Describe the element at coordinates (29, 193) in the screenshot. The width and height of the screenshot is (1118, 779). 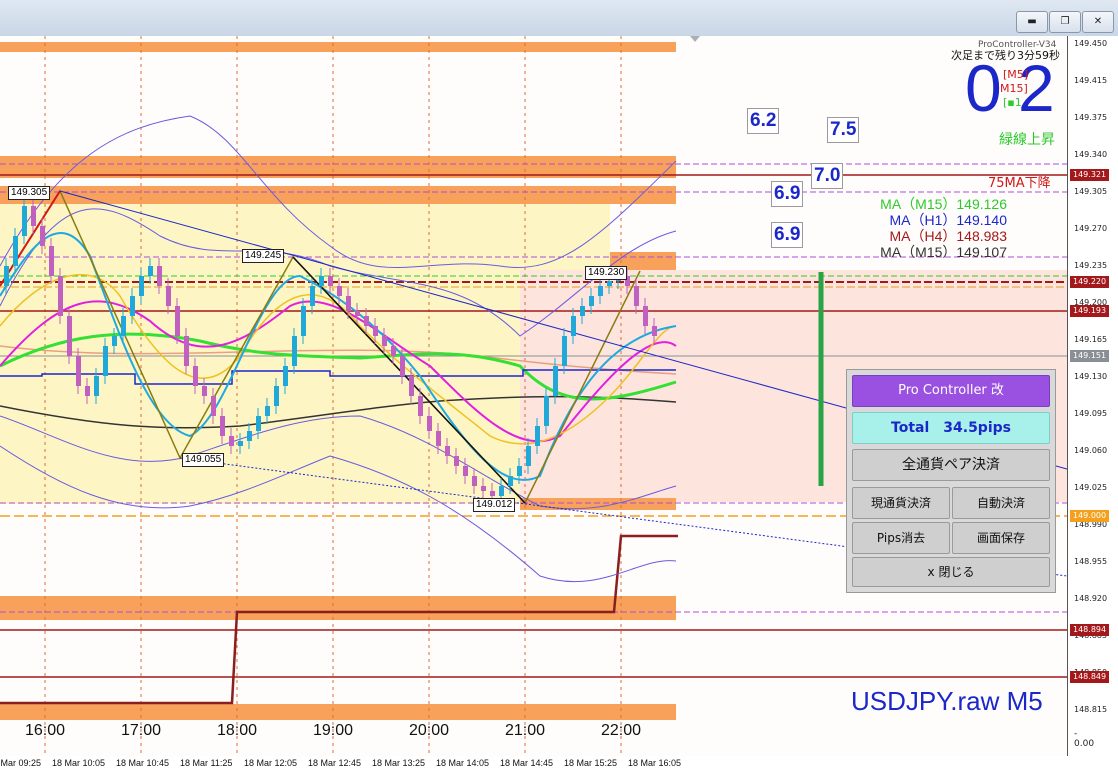
I see `pivot-label-high: 149.305` at that location.